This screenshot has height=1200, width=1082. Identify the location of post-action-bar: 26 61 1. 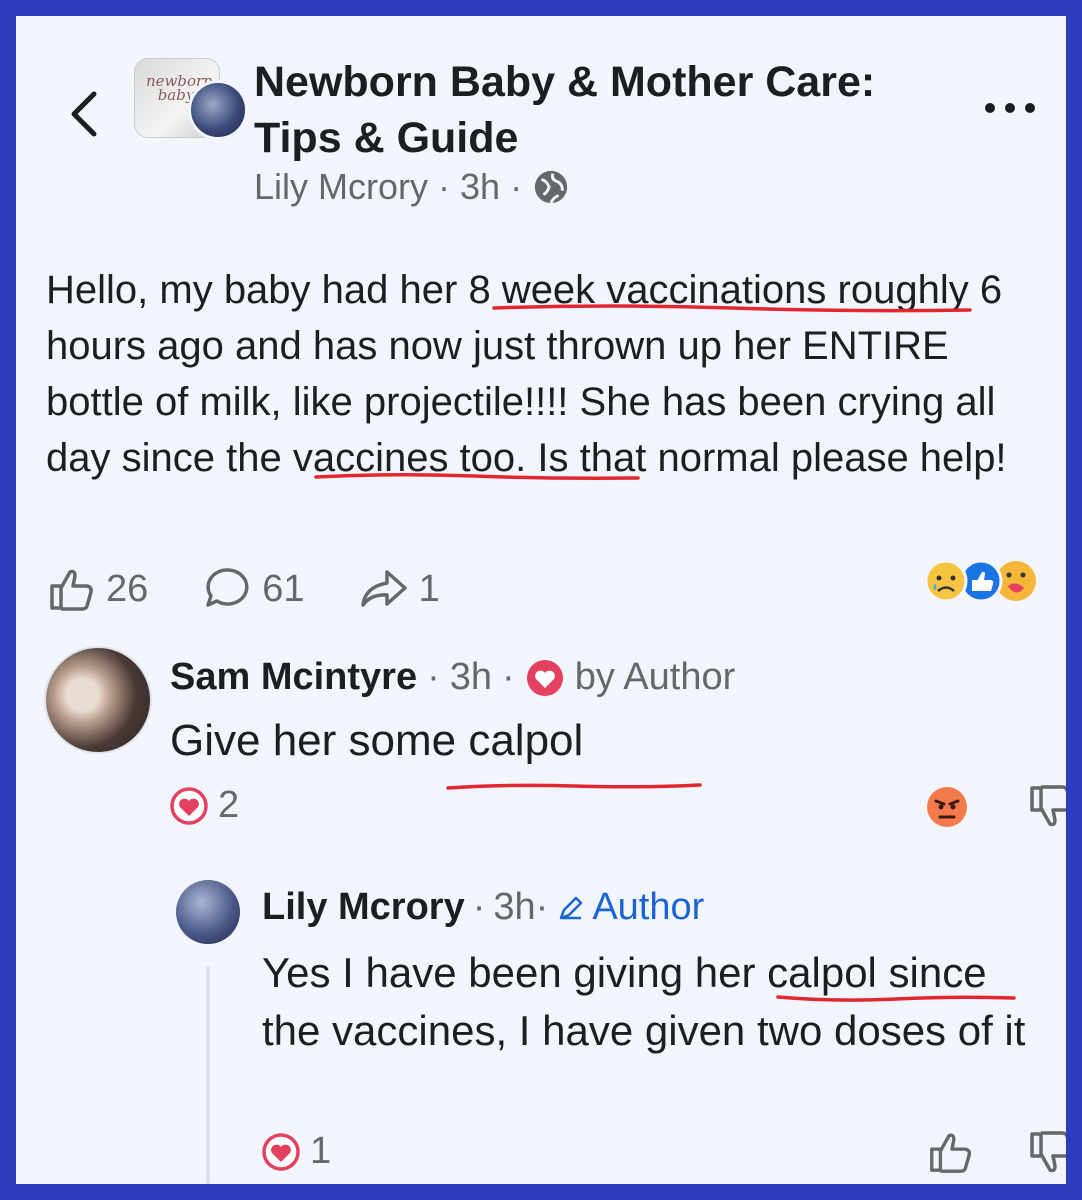
(270, 589).